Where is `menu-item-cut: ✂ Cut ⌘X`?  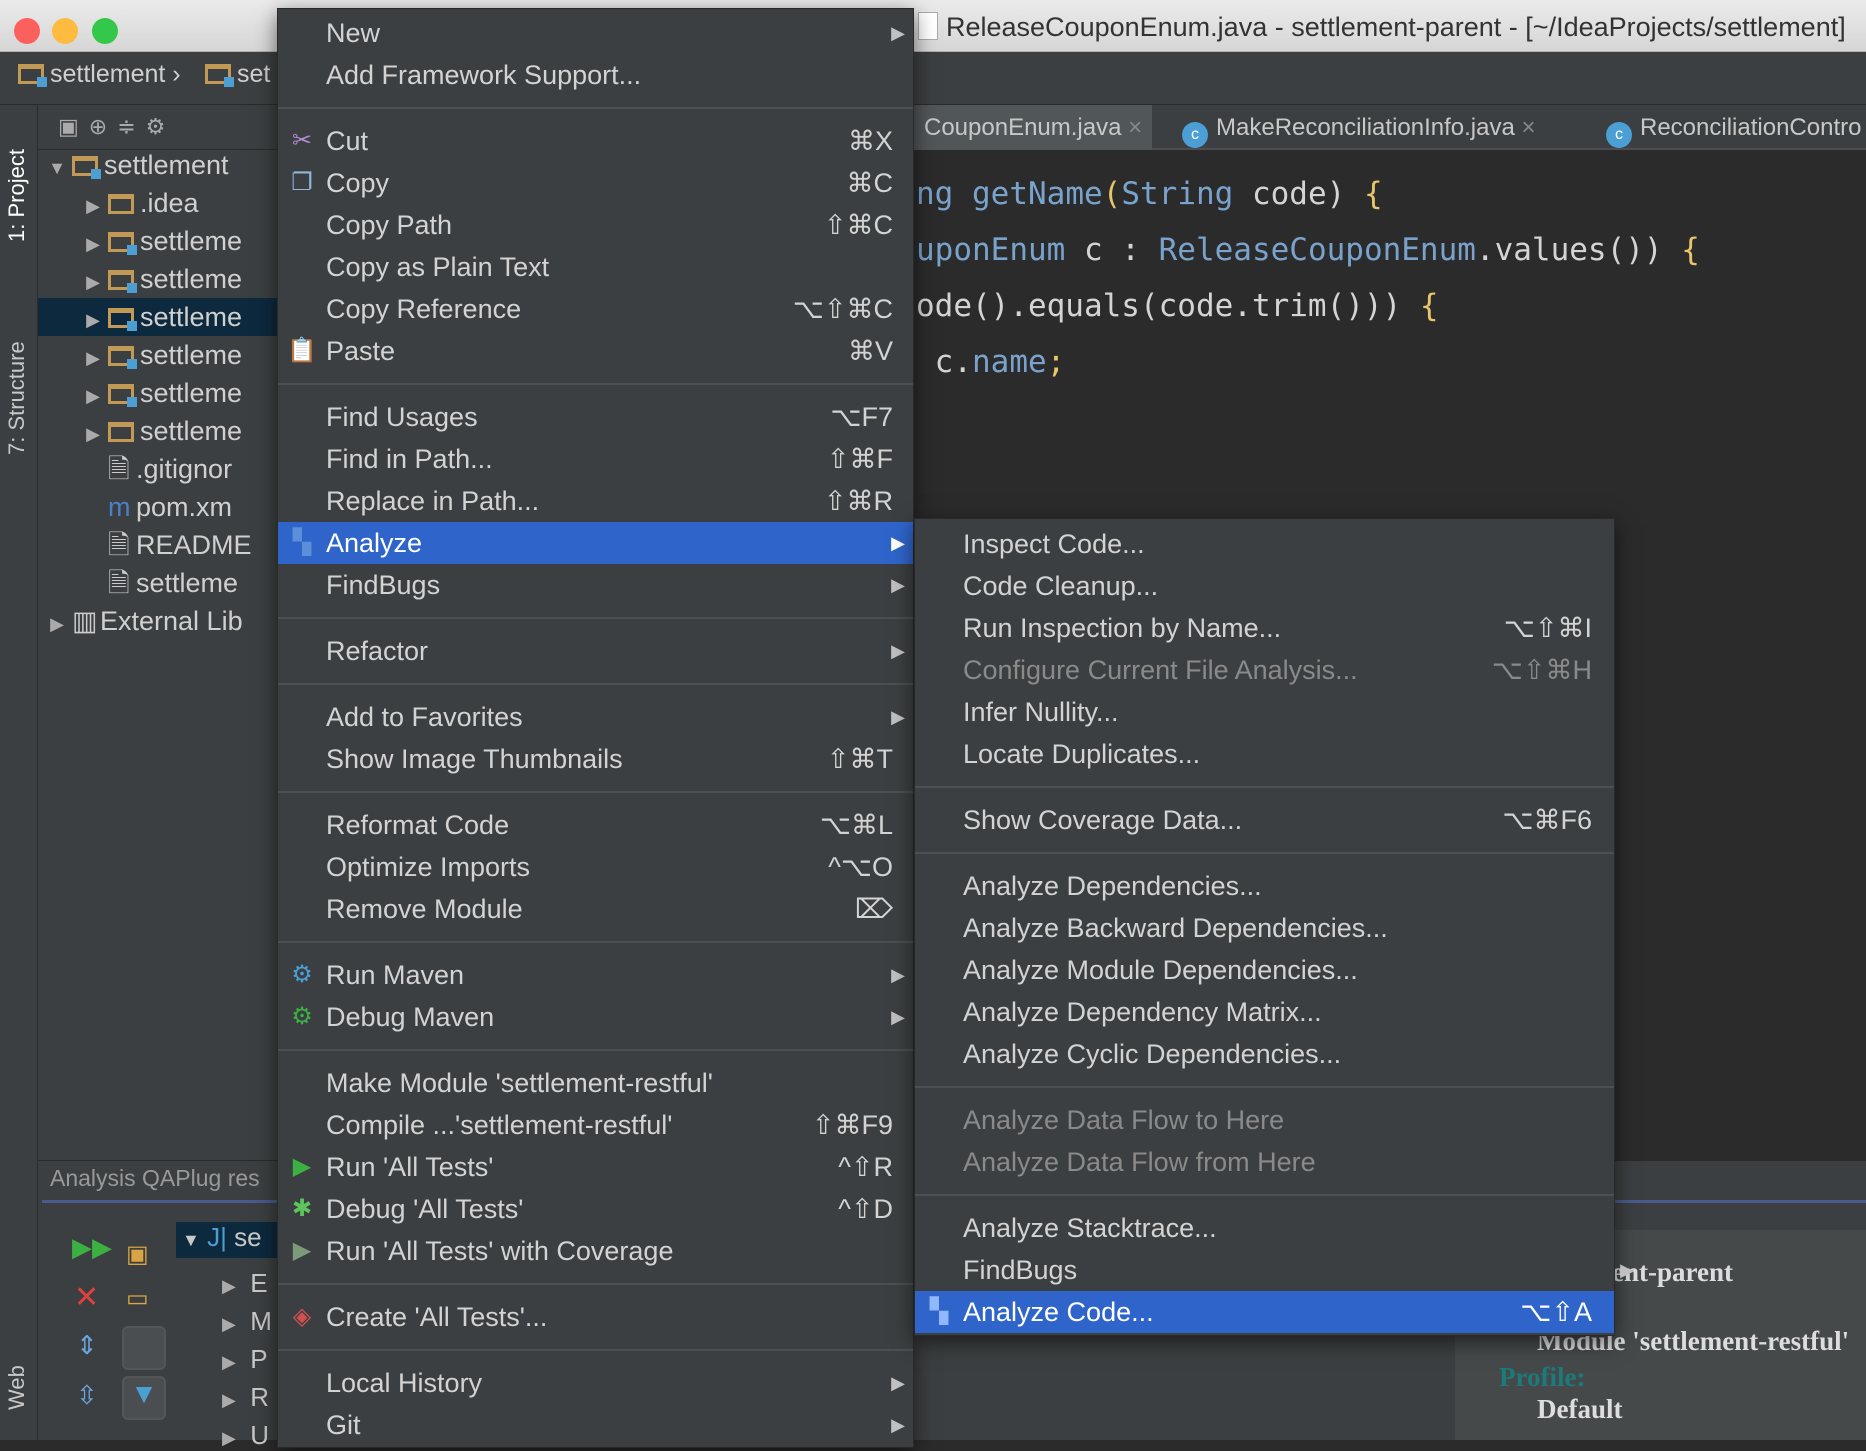
menu-item-cut: ✂ Cut ⌘X is located at coordinates (595, 141).